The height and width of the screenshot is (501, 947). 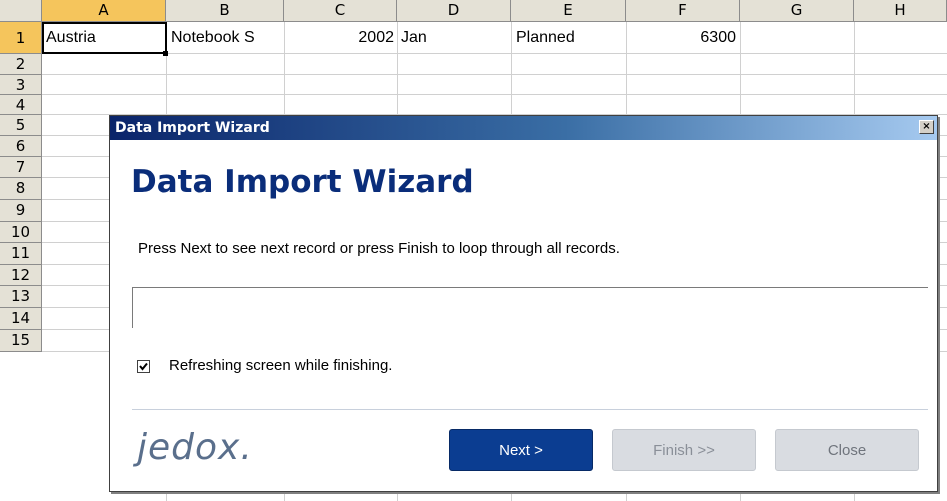 I want to click on dialog-title: Data Import Wizard, so click(x=192, y=128).